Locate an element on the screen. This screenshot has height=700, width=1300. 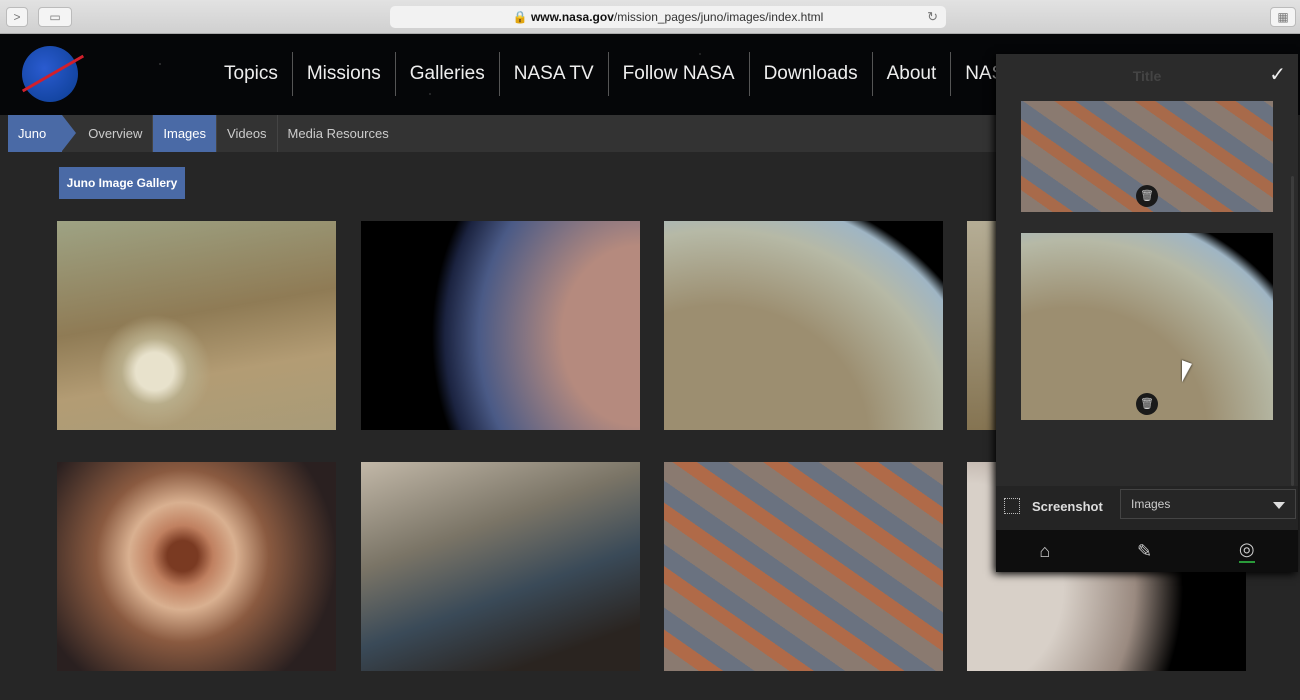
subnav-videos: Videos is located at coordinates (247, 133).